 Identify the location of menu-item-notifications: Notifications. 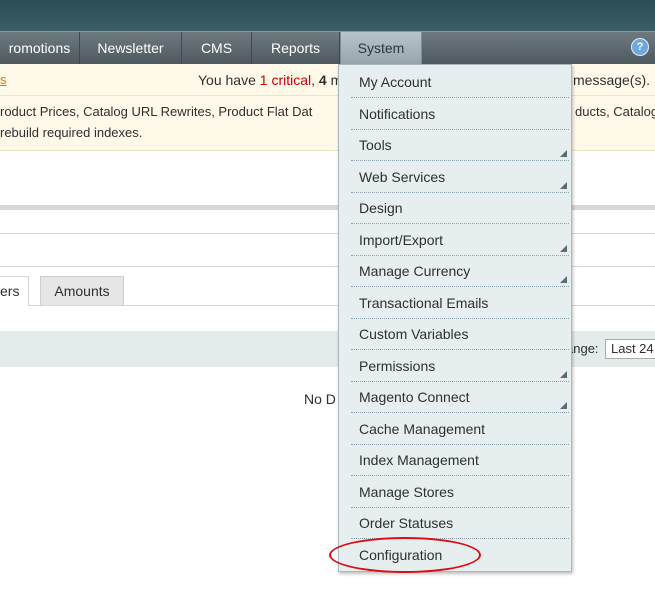
(460, 114).